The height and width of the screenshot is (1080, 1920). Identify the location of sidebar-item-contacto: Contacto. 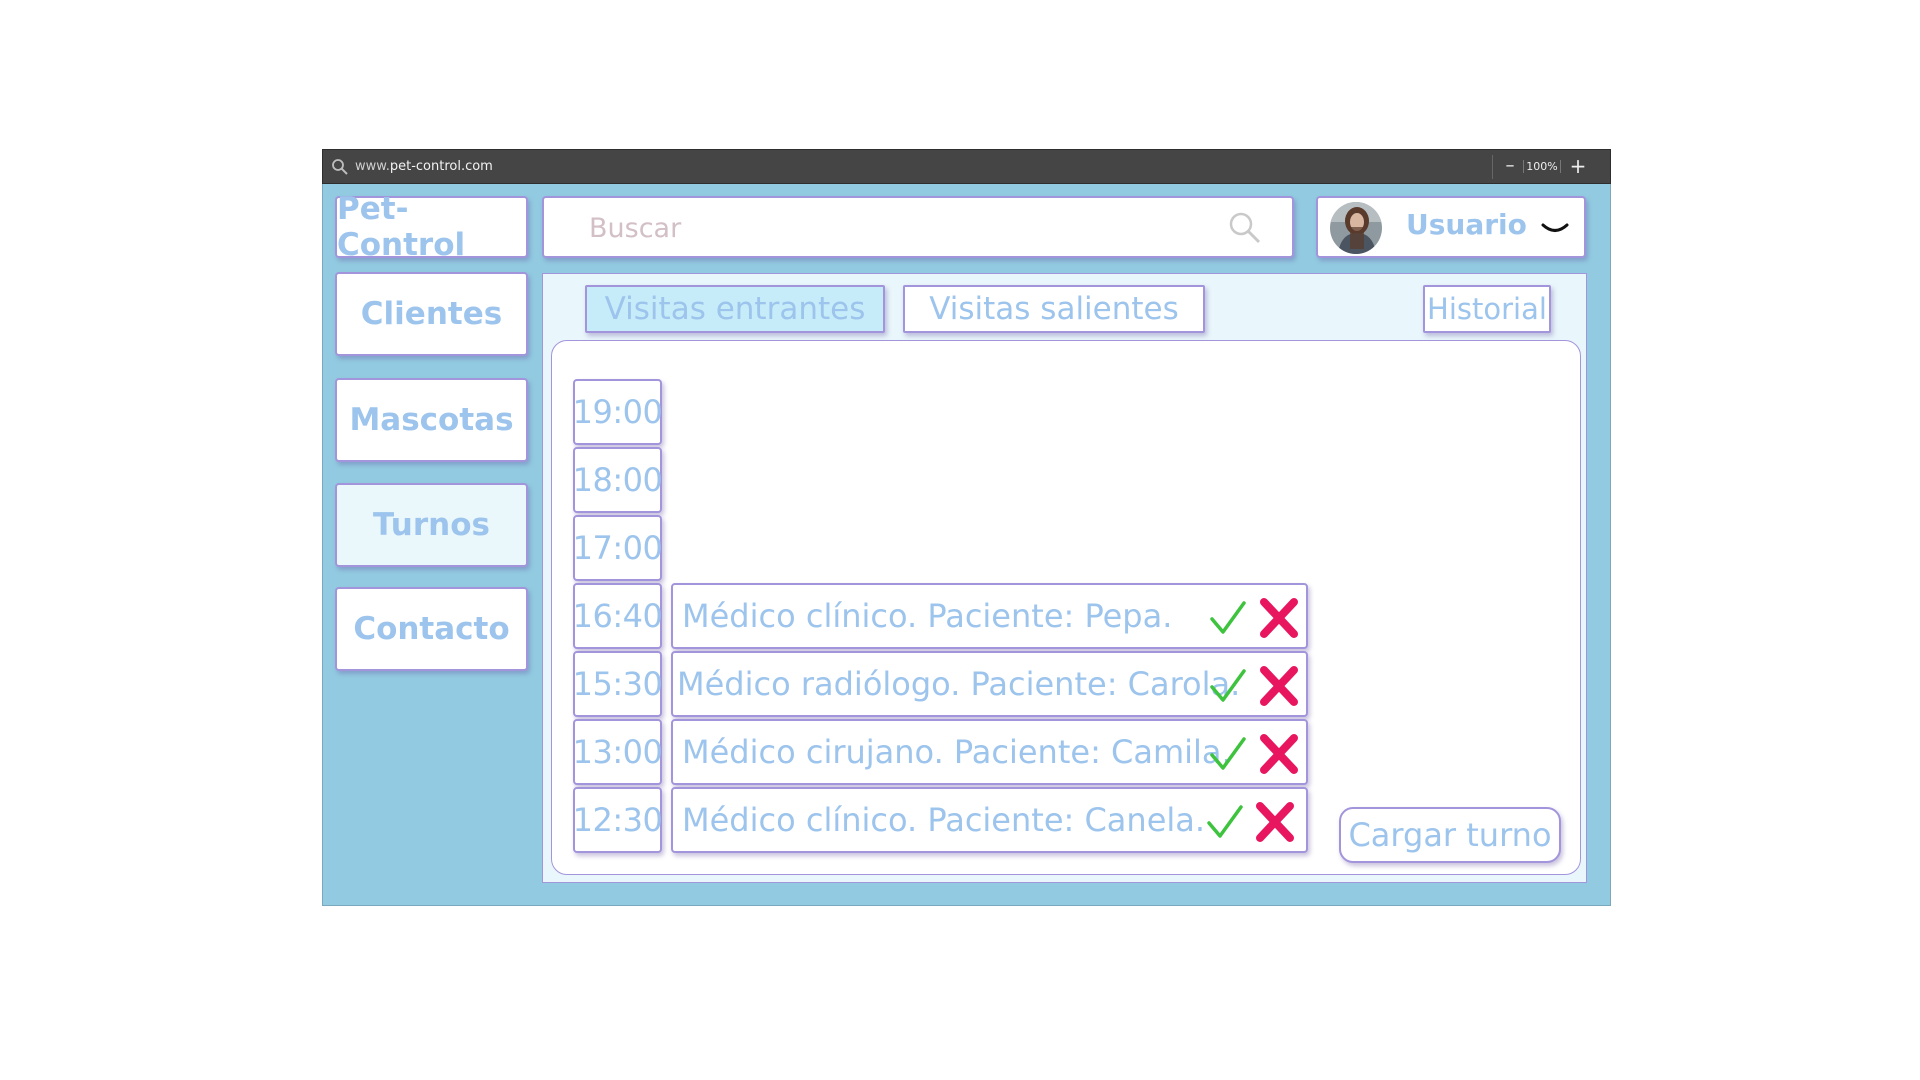
(431, 629).